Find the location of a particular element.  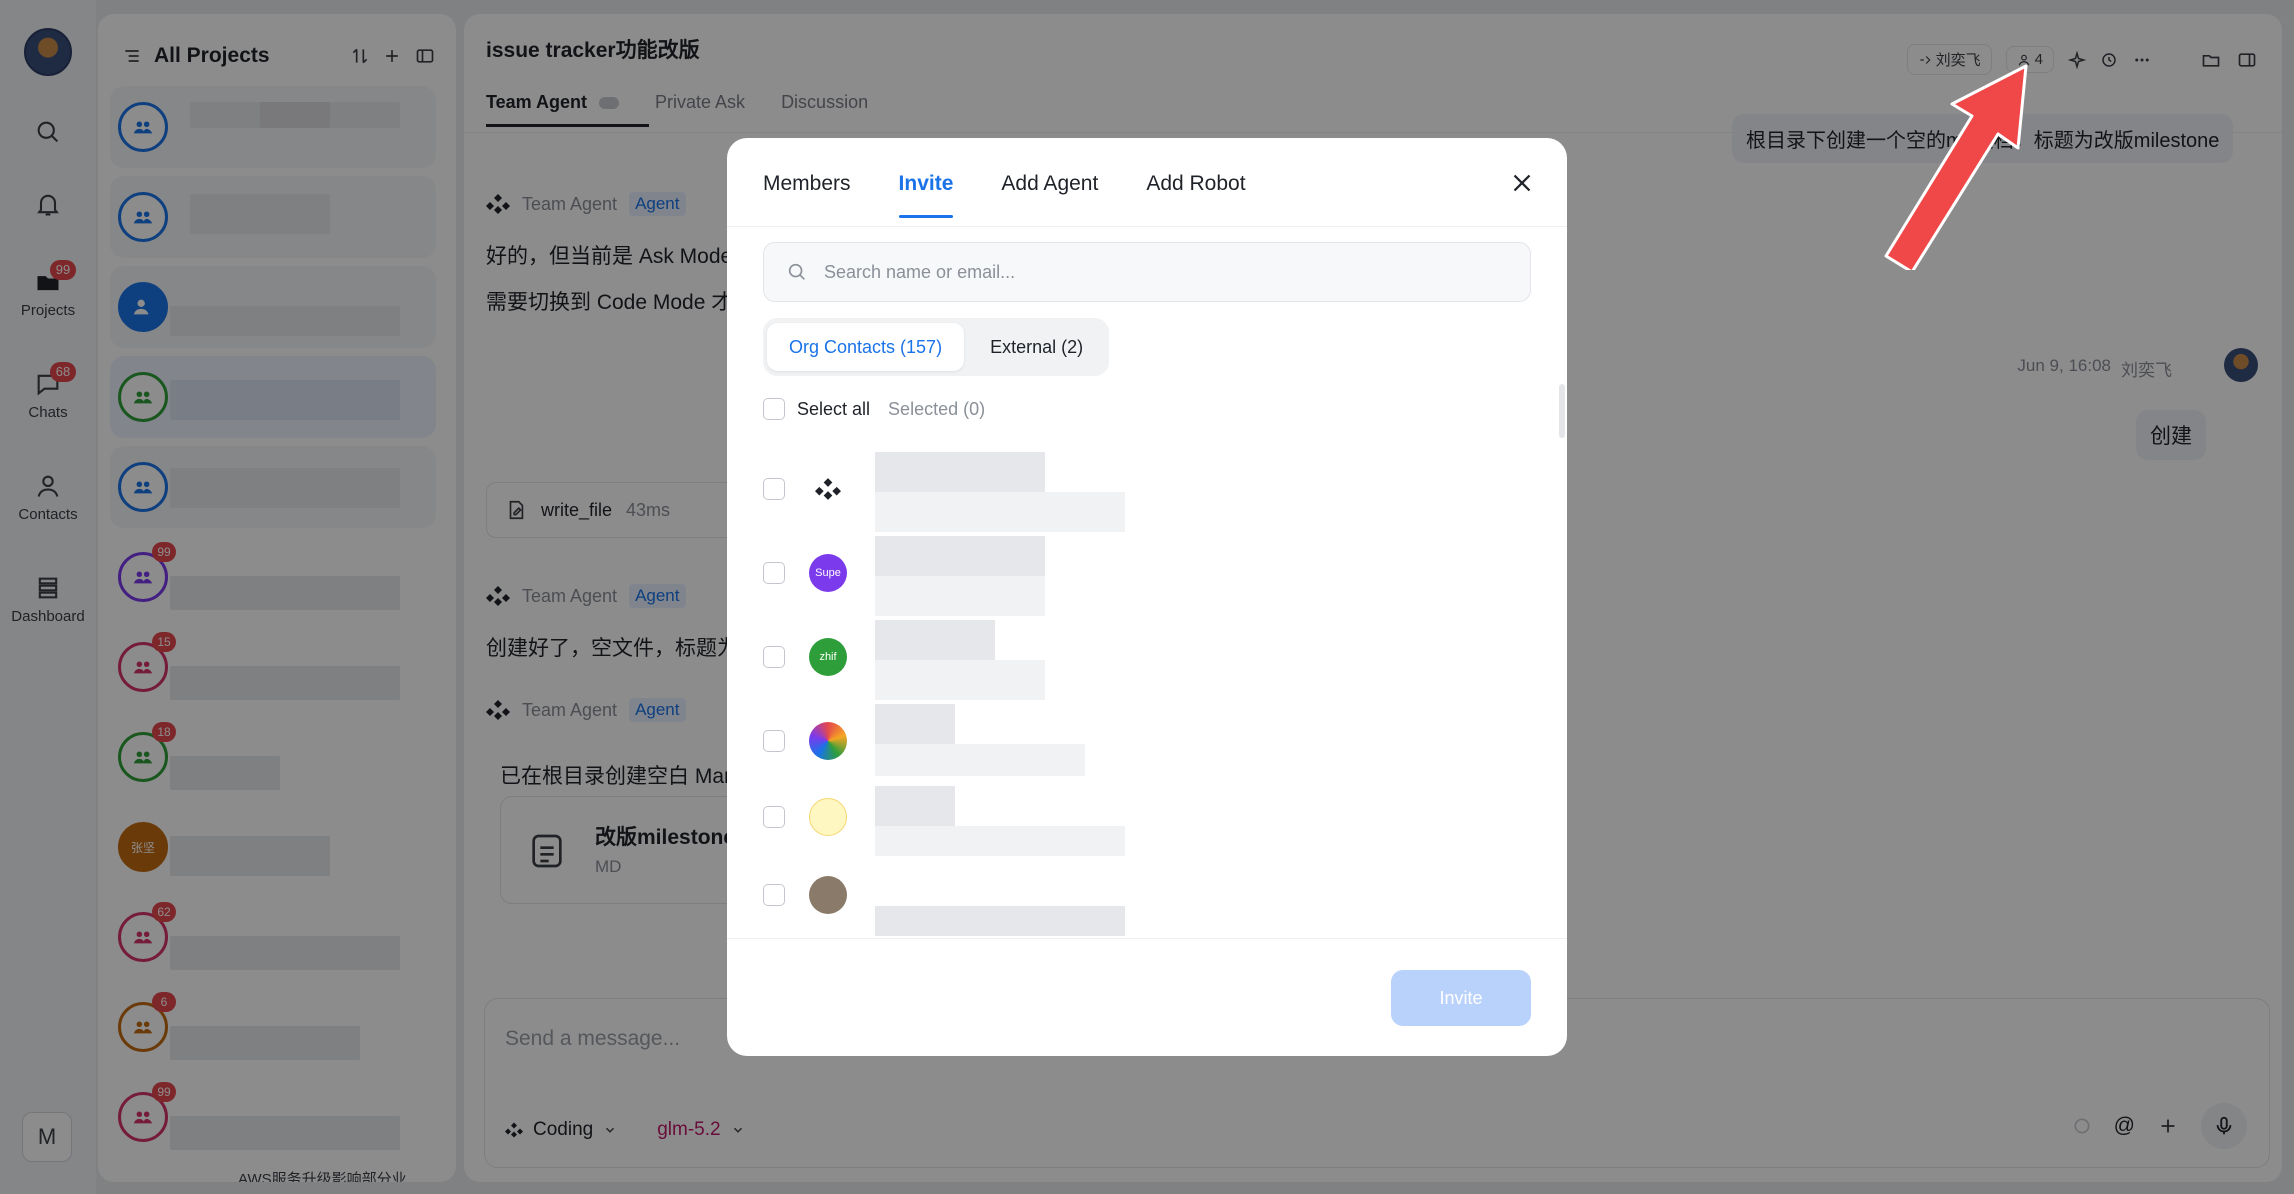

tab-add-agent: Add Agent is located at coordinates (1049, 184).